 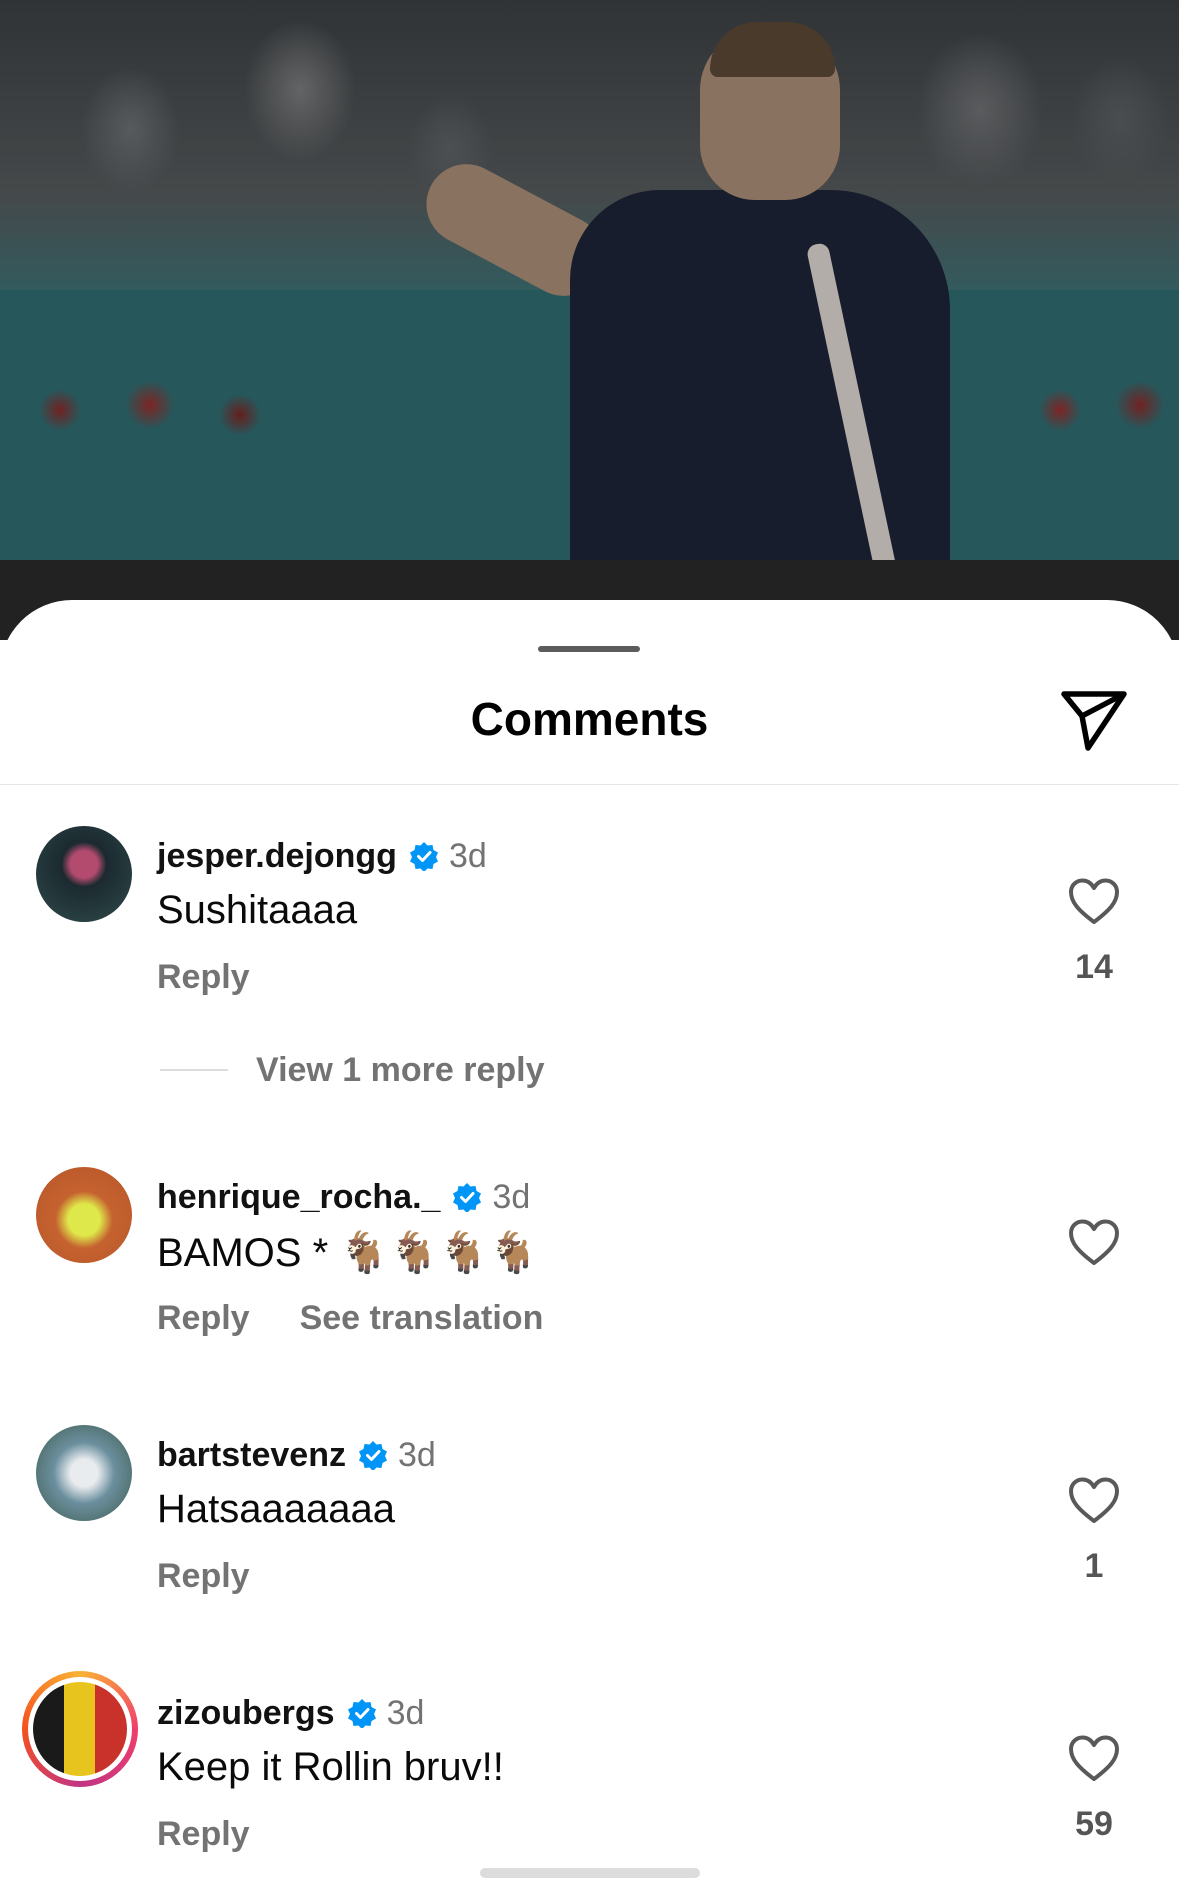 I want to click on like-count: 59, so click(x=1094, y=1824).